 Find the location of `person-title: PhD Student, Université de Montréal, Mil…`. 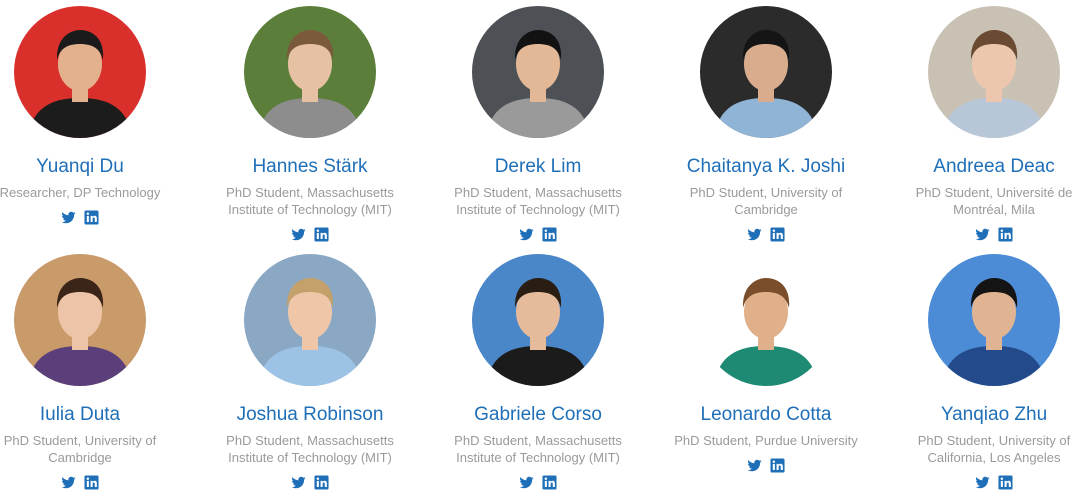

person-title: PhD Student, Université de Montréal, Mil… is located at coordinates (994, 201).